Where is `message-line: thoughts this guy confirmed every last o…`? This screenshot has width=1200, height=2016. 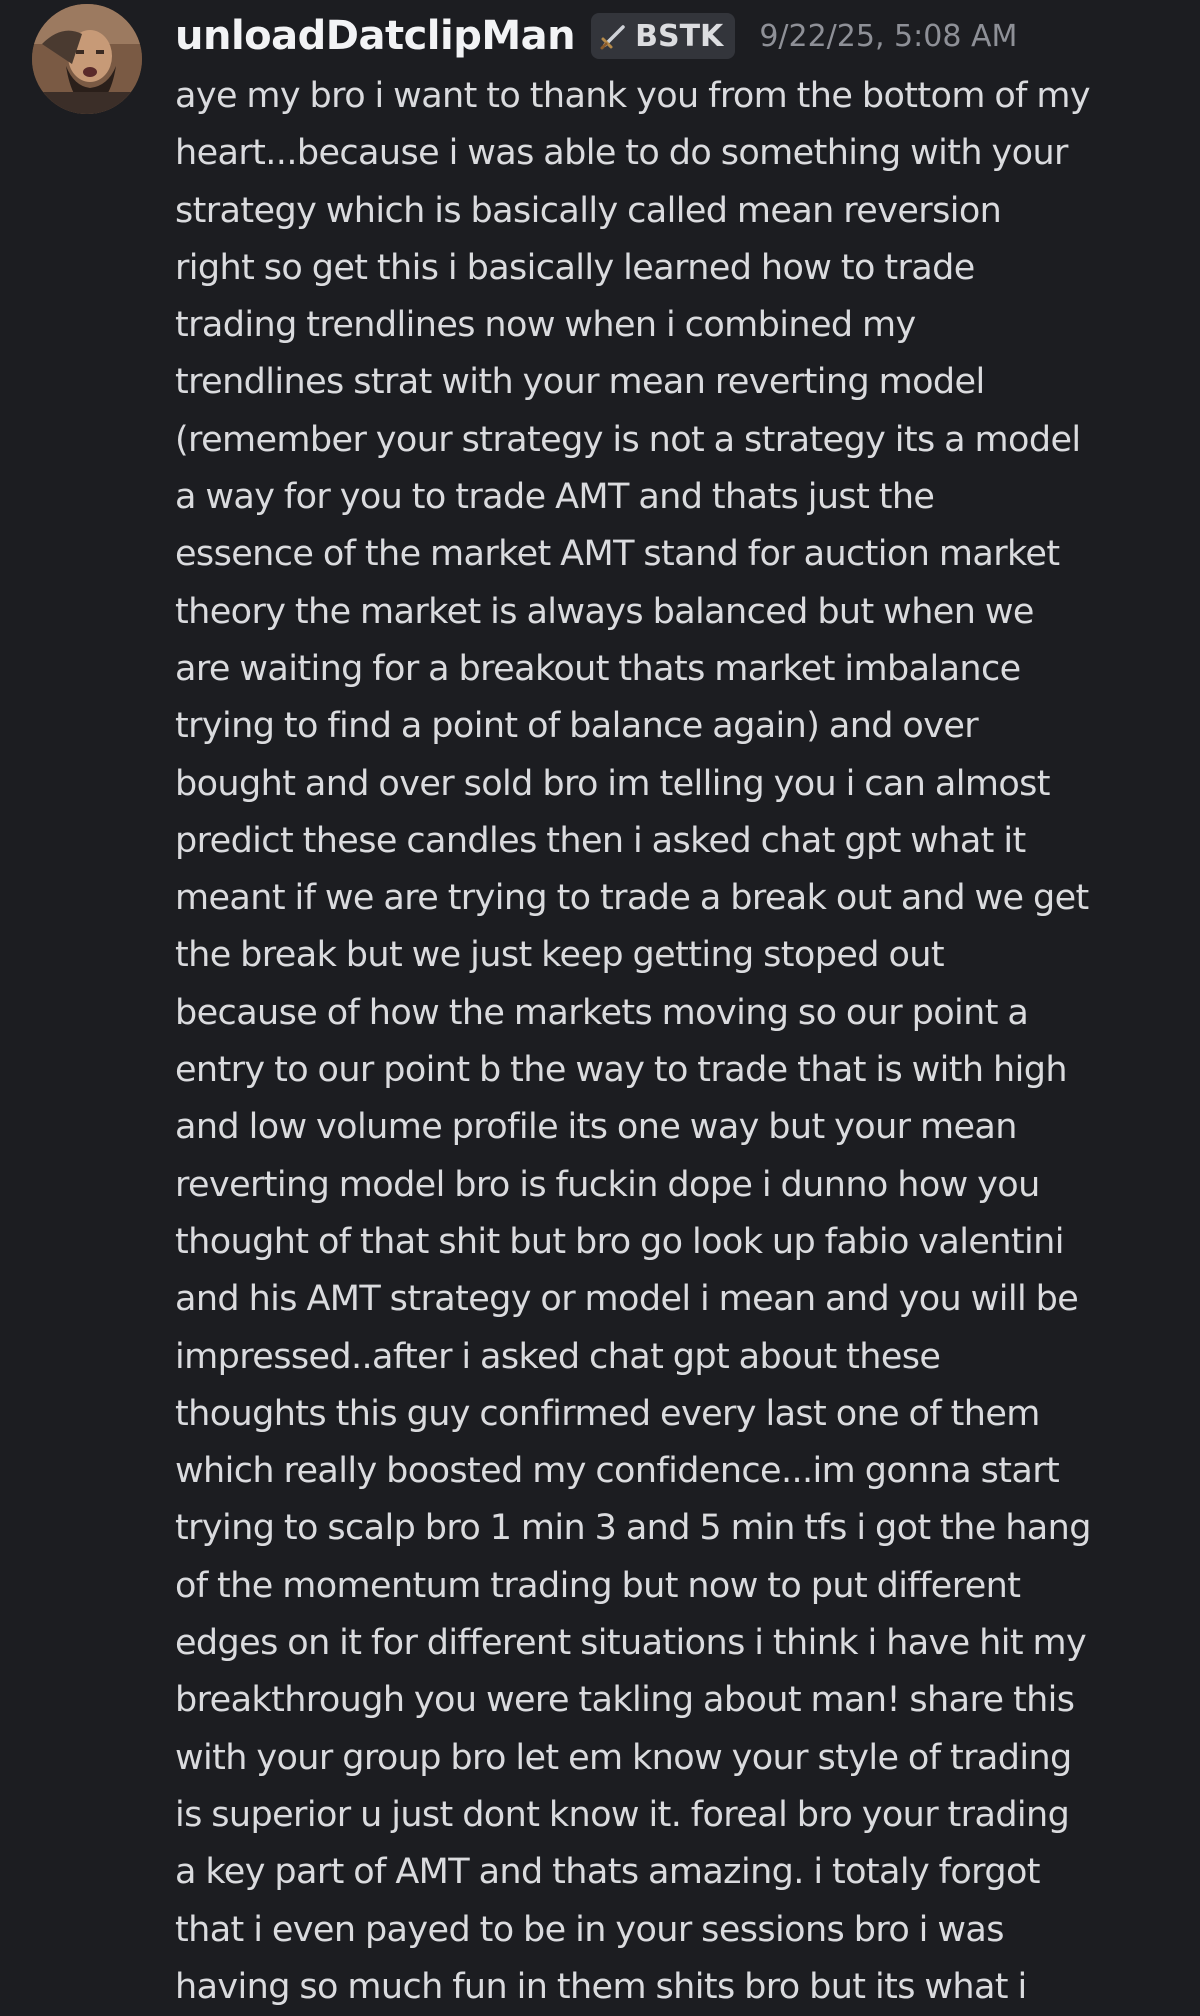 message-line: thoughts this guy confirmed every last o… is located at coordinates (607, 1413).